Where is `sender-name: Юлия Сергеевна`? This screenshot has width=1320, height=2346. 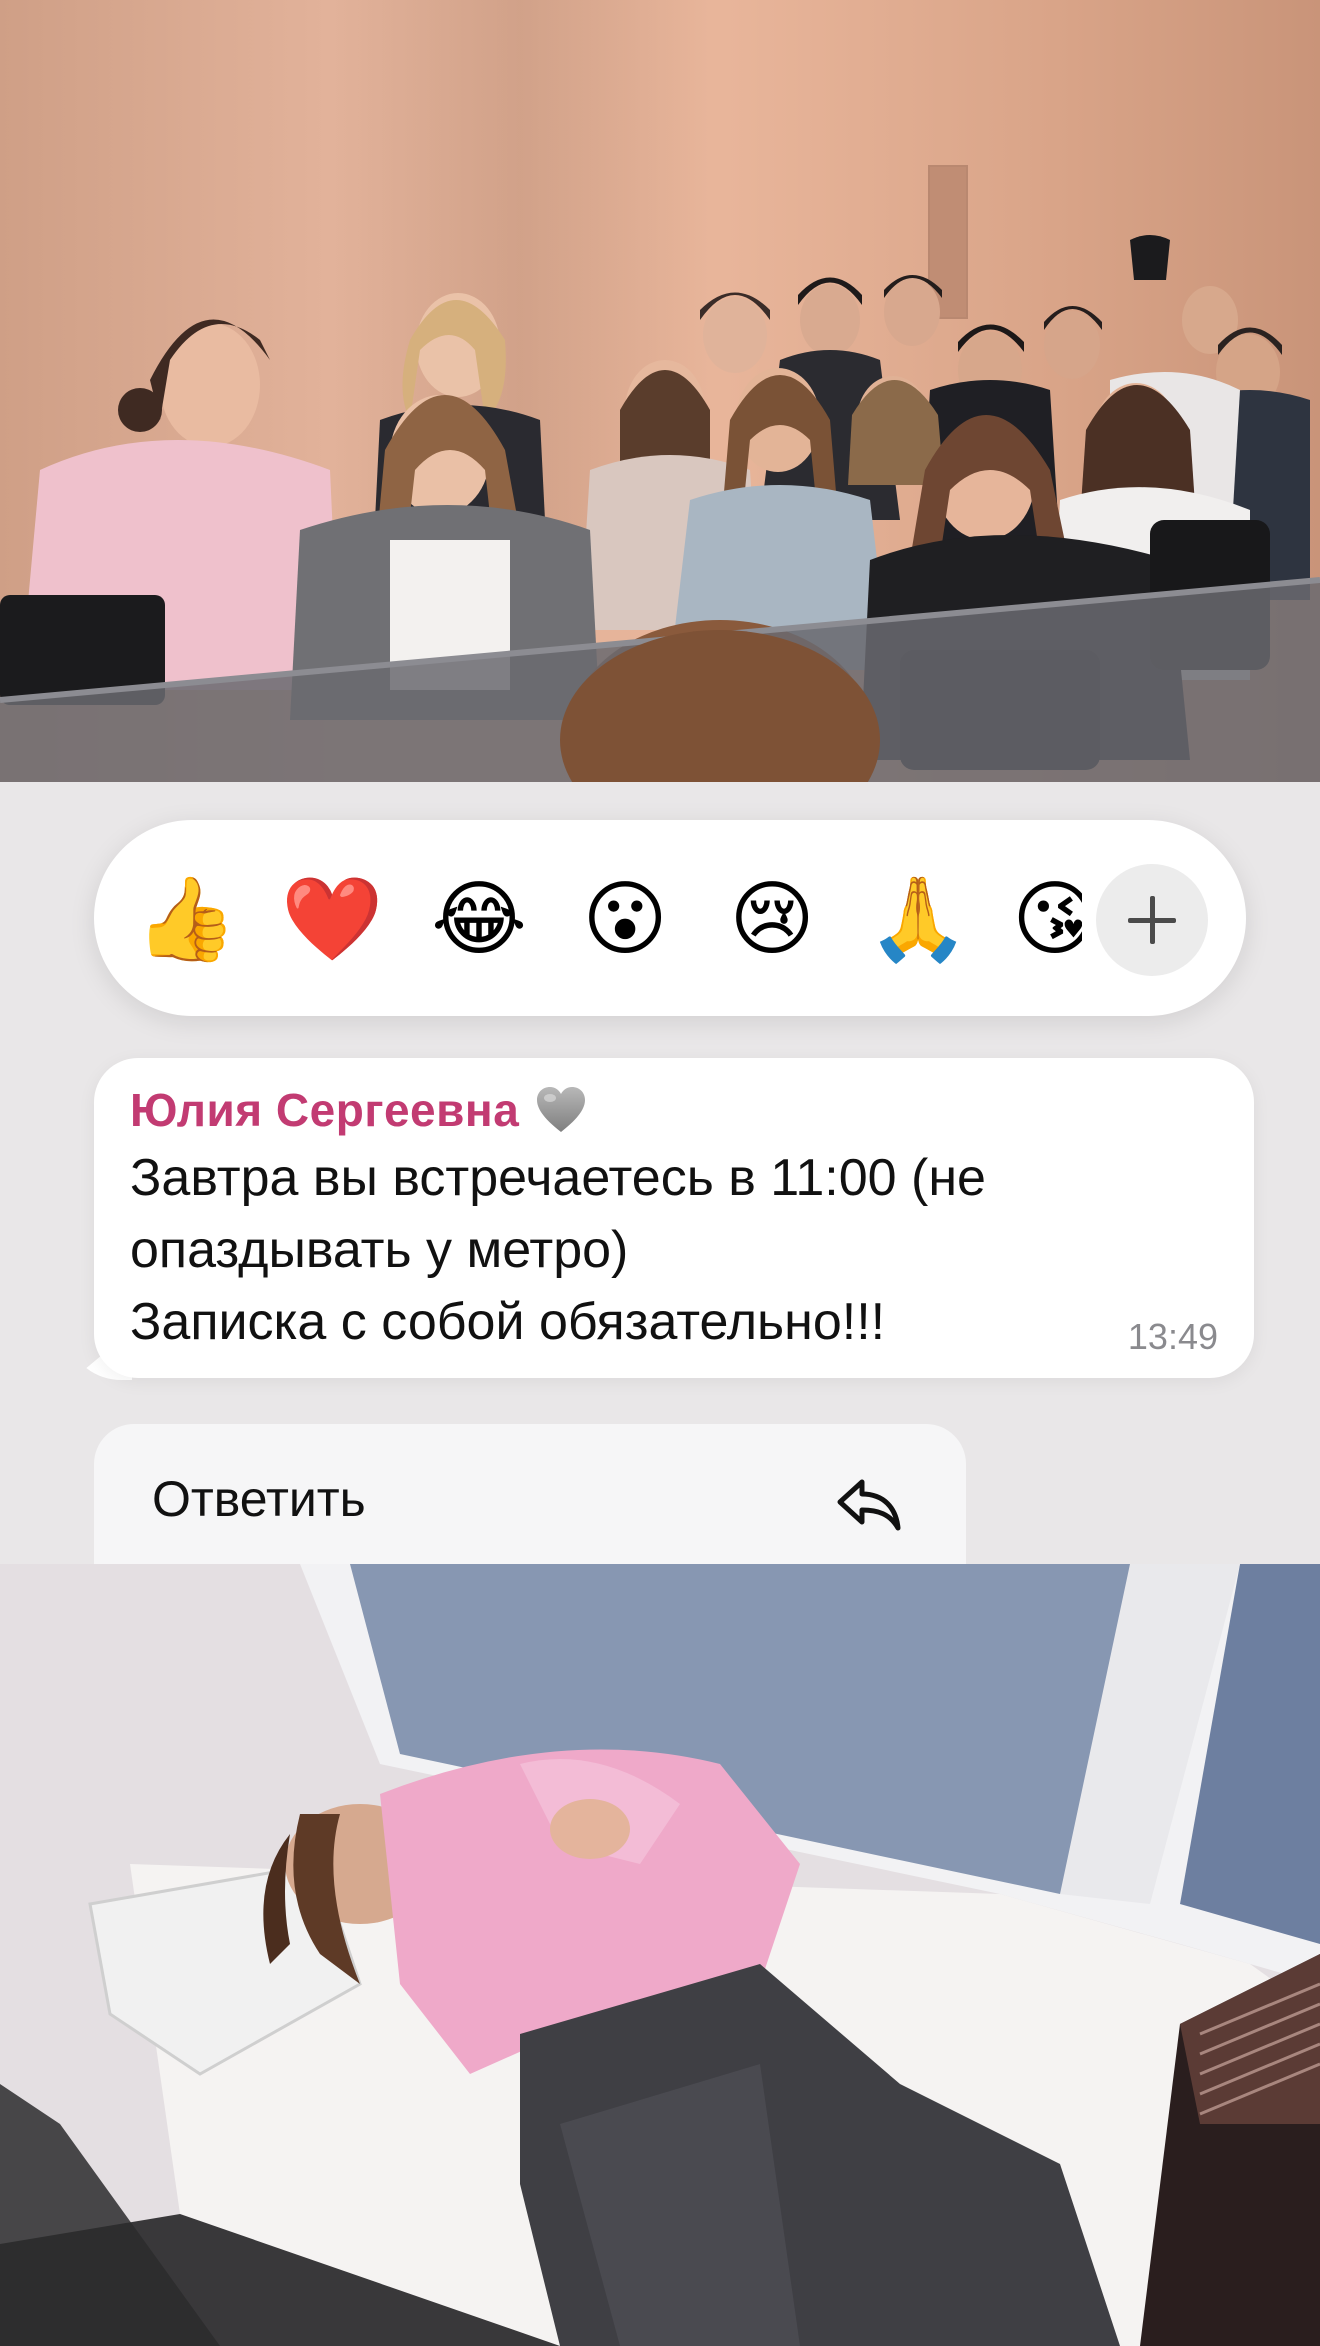
sender-name: Юлия Сергеевна is located at coordinates (324, 1110).